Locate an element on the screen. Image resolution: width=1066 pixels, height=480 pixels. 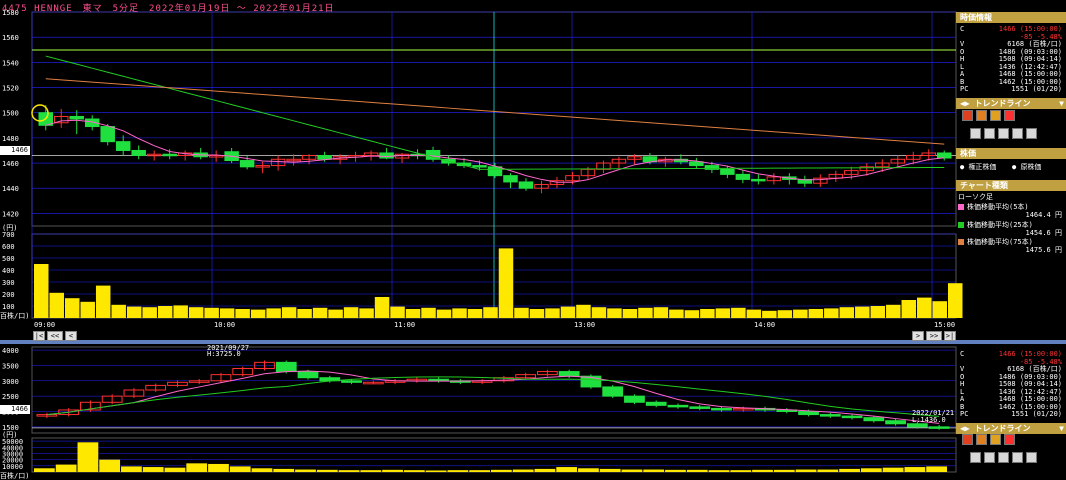
nav-last-button: >| is located at coordinates (950, 336).